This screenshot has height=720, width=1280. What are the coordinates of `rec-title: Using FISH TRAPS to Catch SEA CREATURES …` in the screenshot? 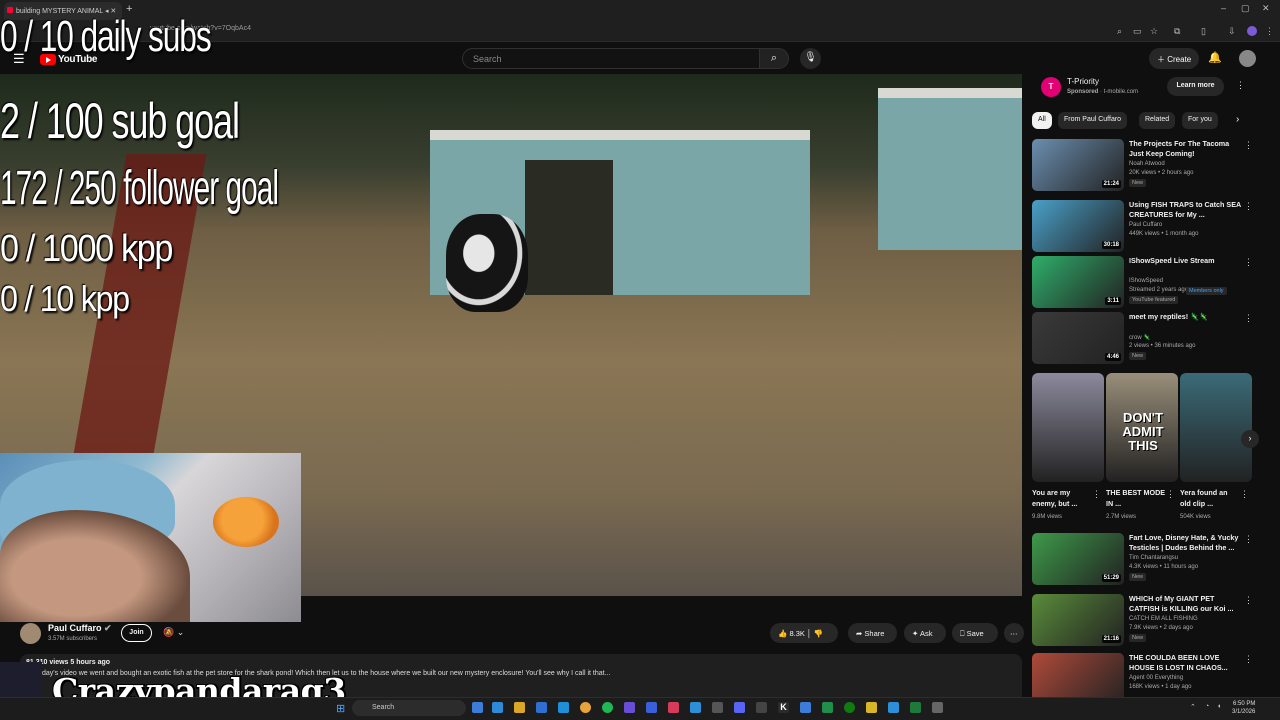 It's located at (1185, 210).